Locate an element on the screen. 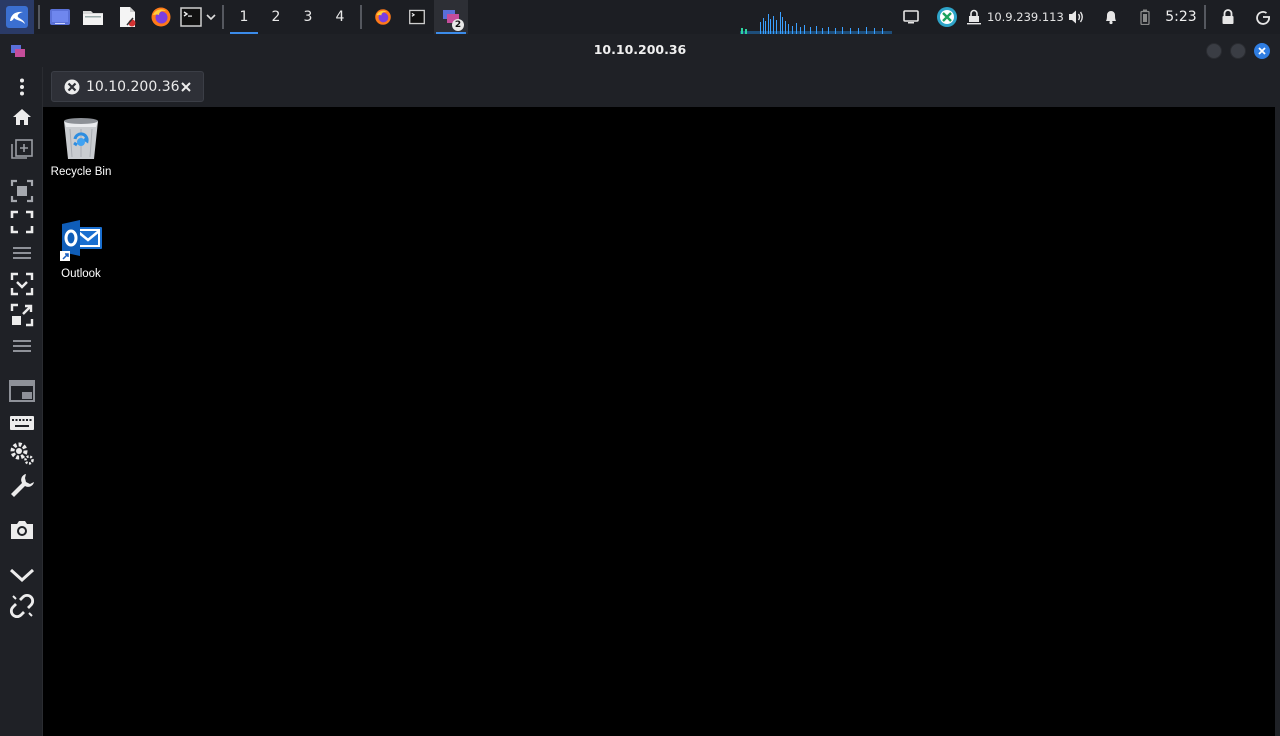  bell-icon is located at coordinates (1111, 18).